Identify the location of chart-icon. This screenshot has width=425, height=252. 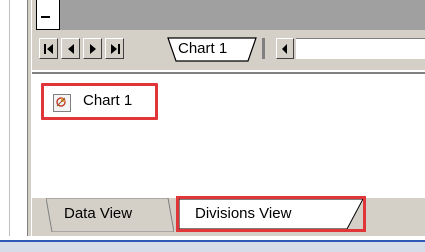
(62, 103).